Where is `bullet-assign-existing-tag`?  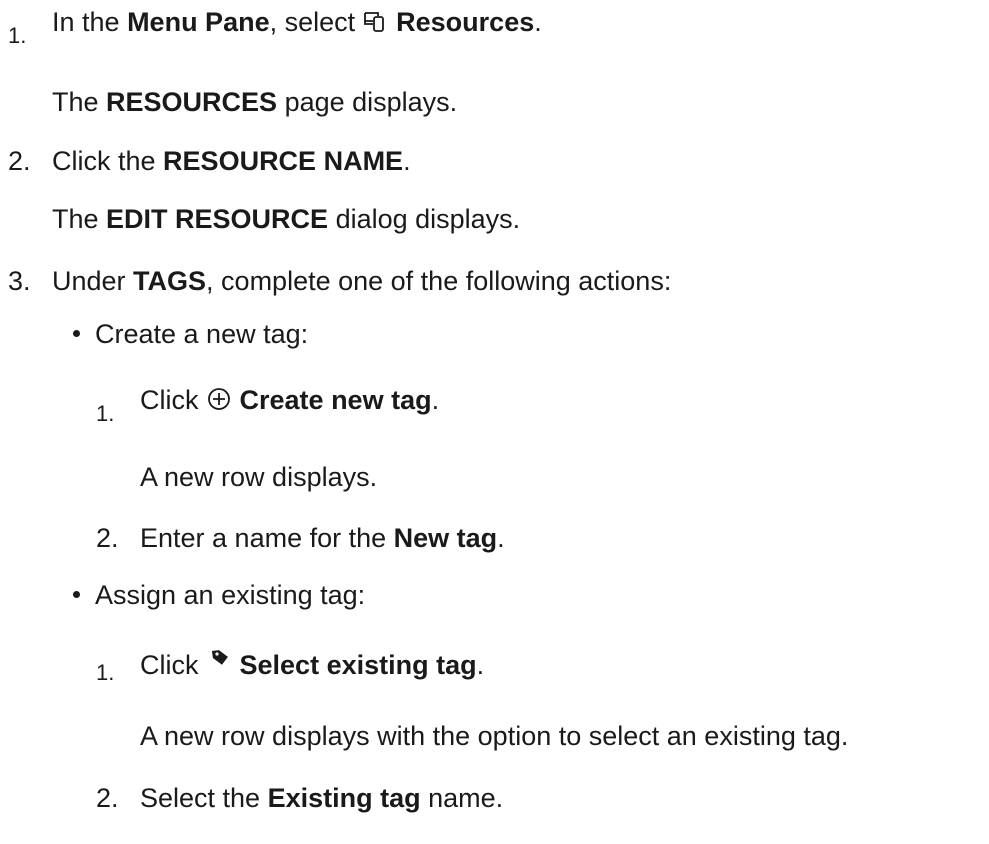 bullet-assign-existing-tag is located at coordinates (76, 594).